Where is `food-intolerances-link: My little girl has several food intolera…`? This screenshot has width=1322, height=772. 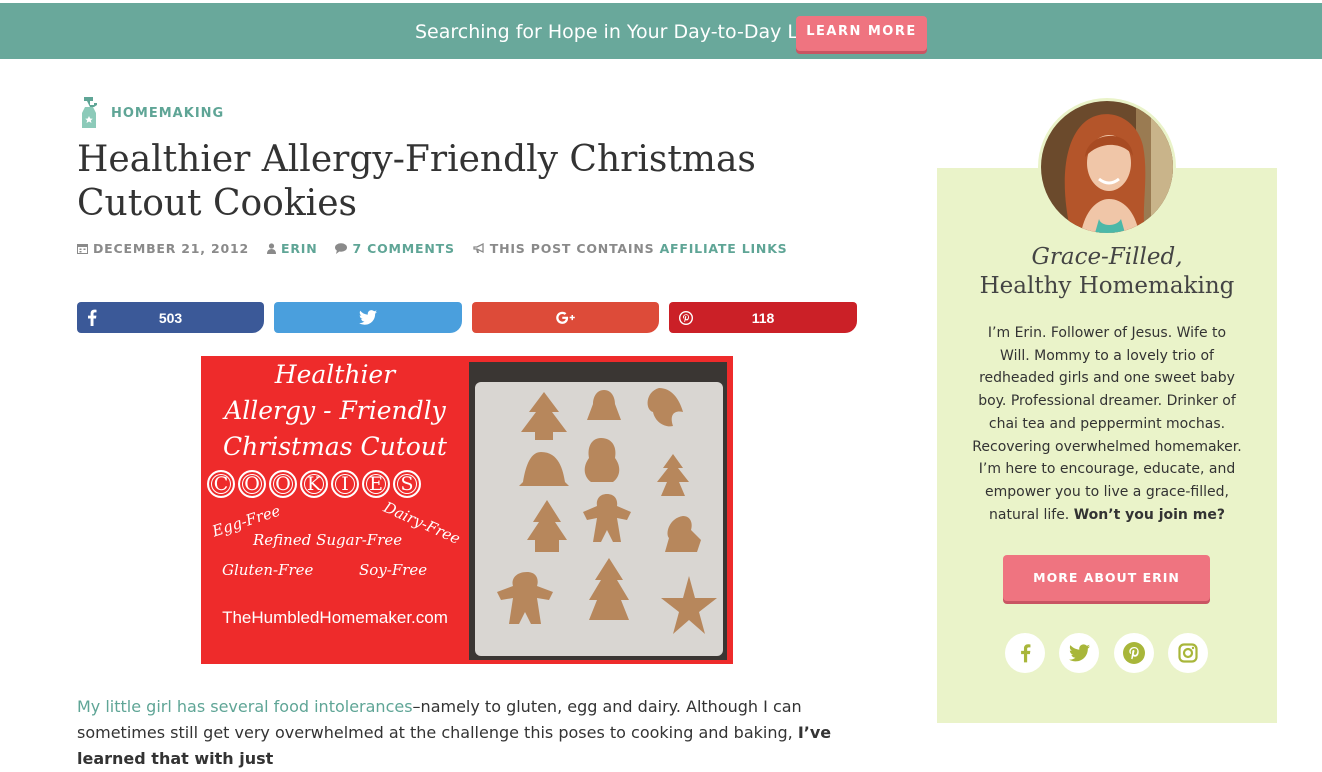
food-intolerances-link: My little girl has several food intolera… is located at coordinates (245, 706).